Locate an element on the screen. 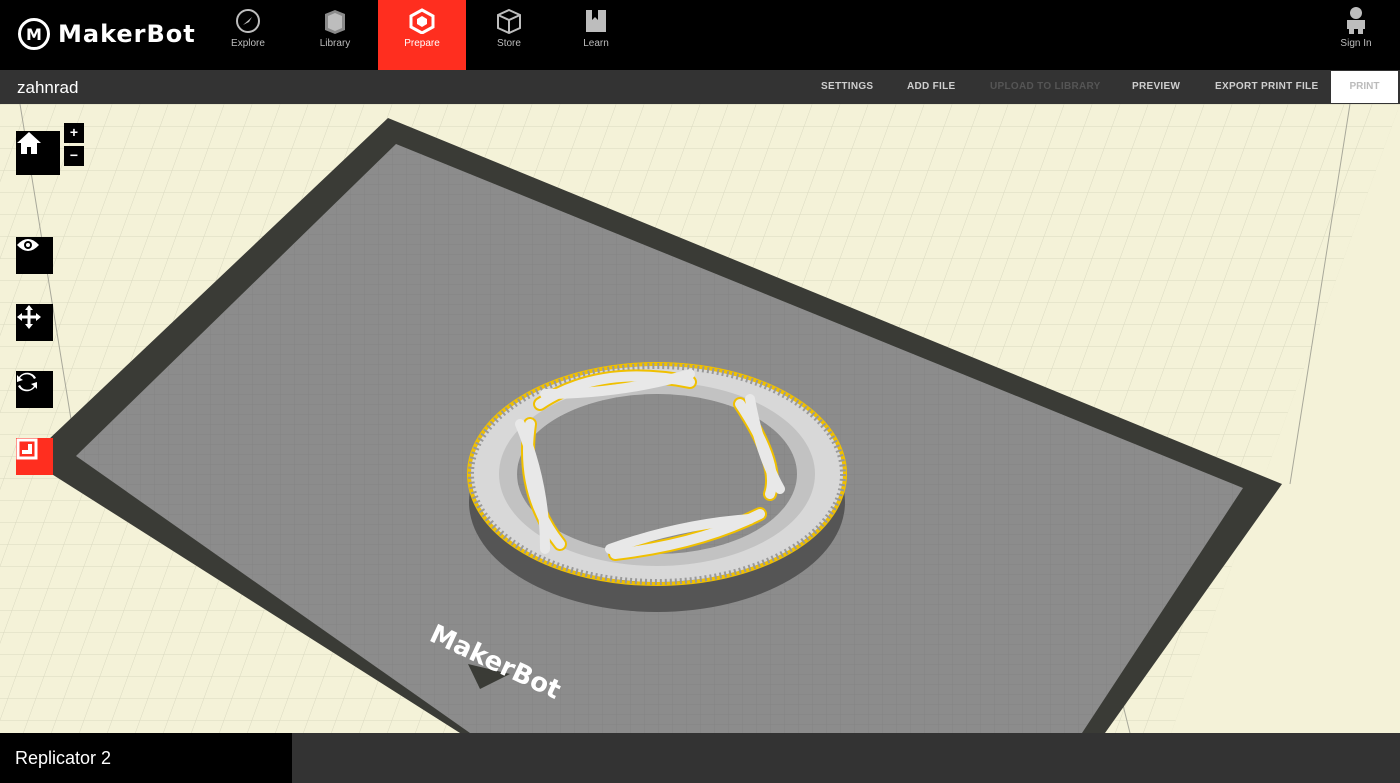  printer-selector: Replicator 2 is located at coordinates (146, 758).